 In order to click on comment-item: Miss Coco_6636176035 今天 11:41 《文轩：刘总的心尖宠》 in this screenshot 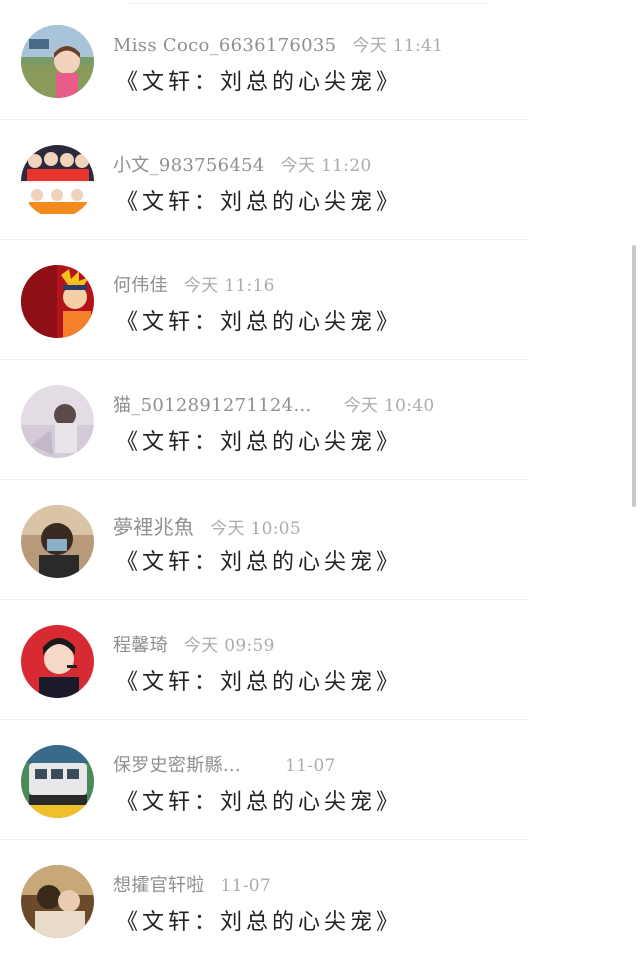, I will do `click(320, 60)`.